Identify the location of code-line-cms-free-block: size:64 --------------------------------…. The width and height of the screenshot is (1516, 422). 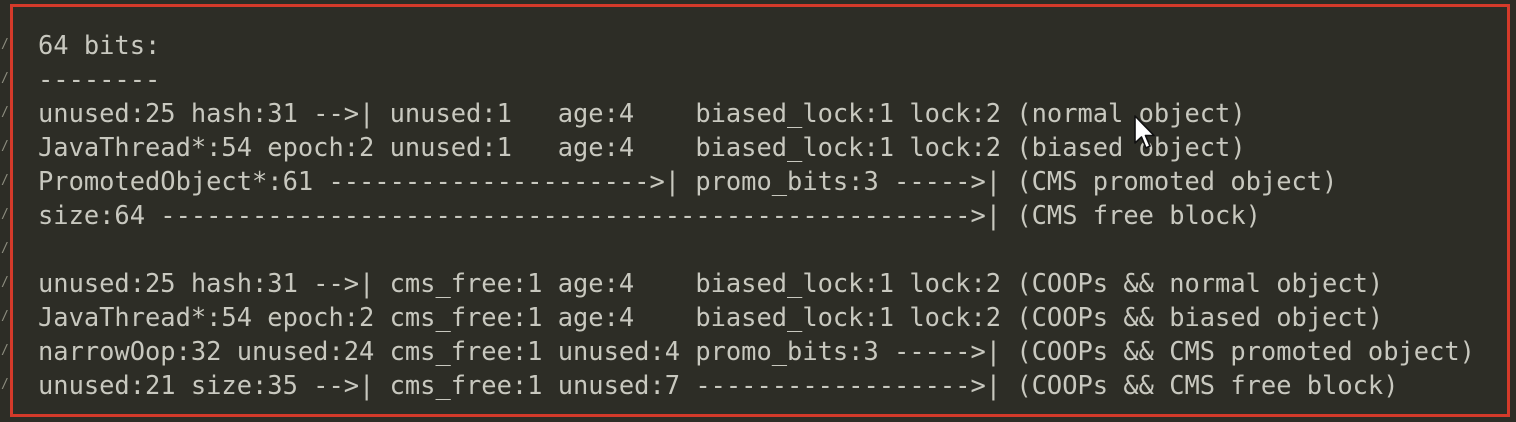
(767, 215).